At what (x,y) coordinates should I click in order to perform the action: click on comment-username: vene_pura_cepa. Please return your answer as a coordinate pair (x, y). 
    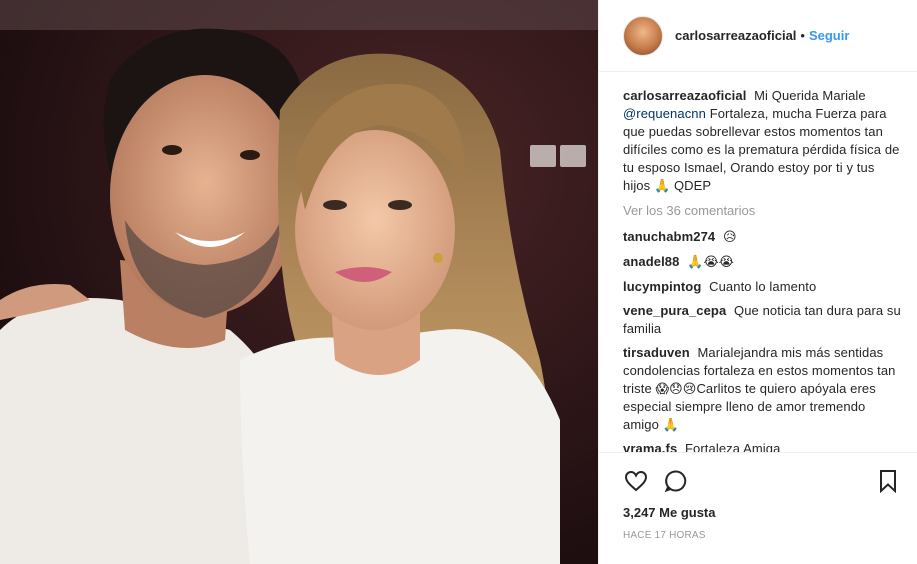
    Looking at the image, I should click on (674, 310).